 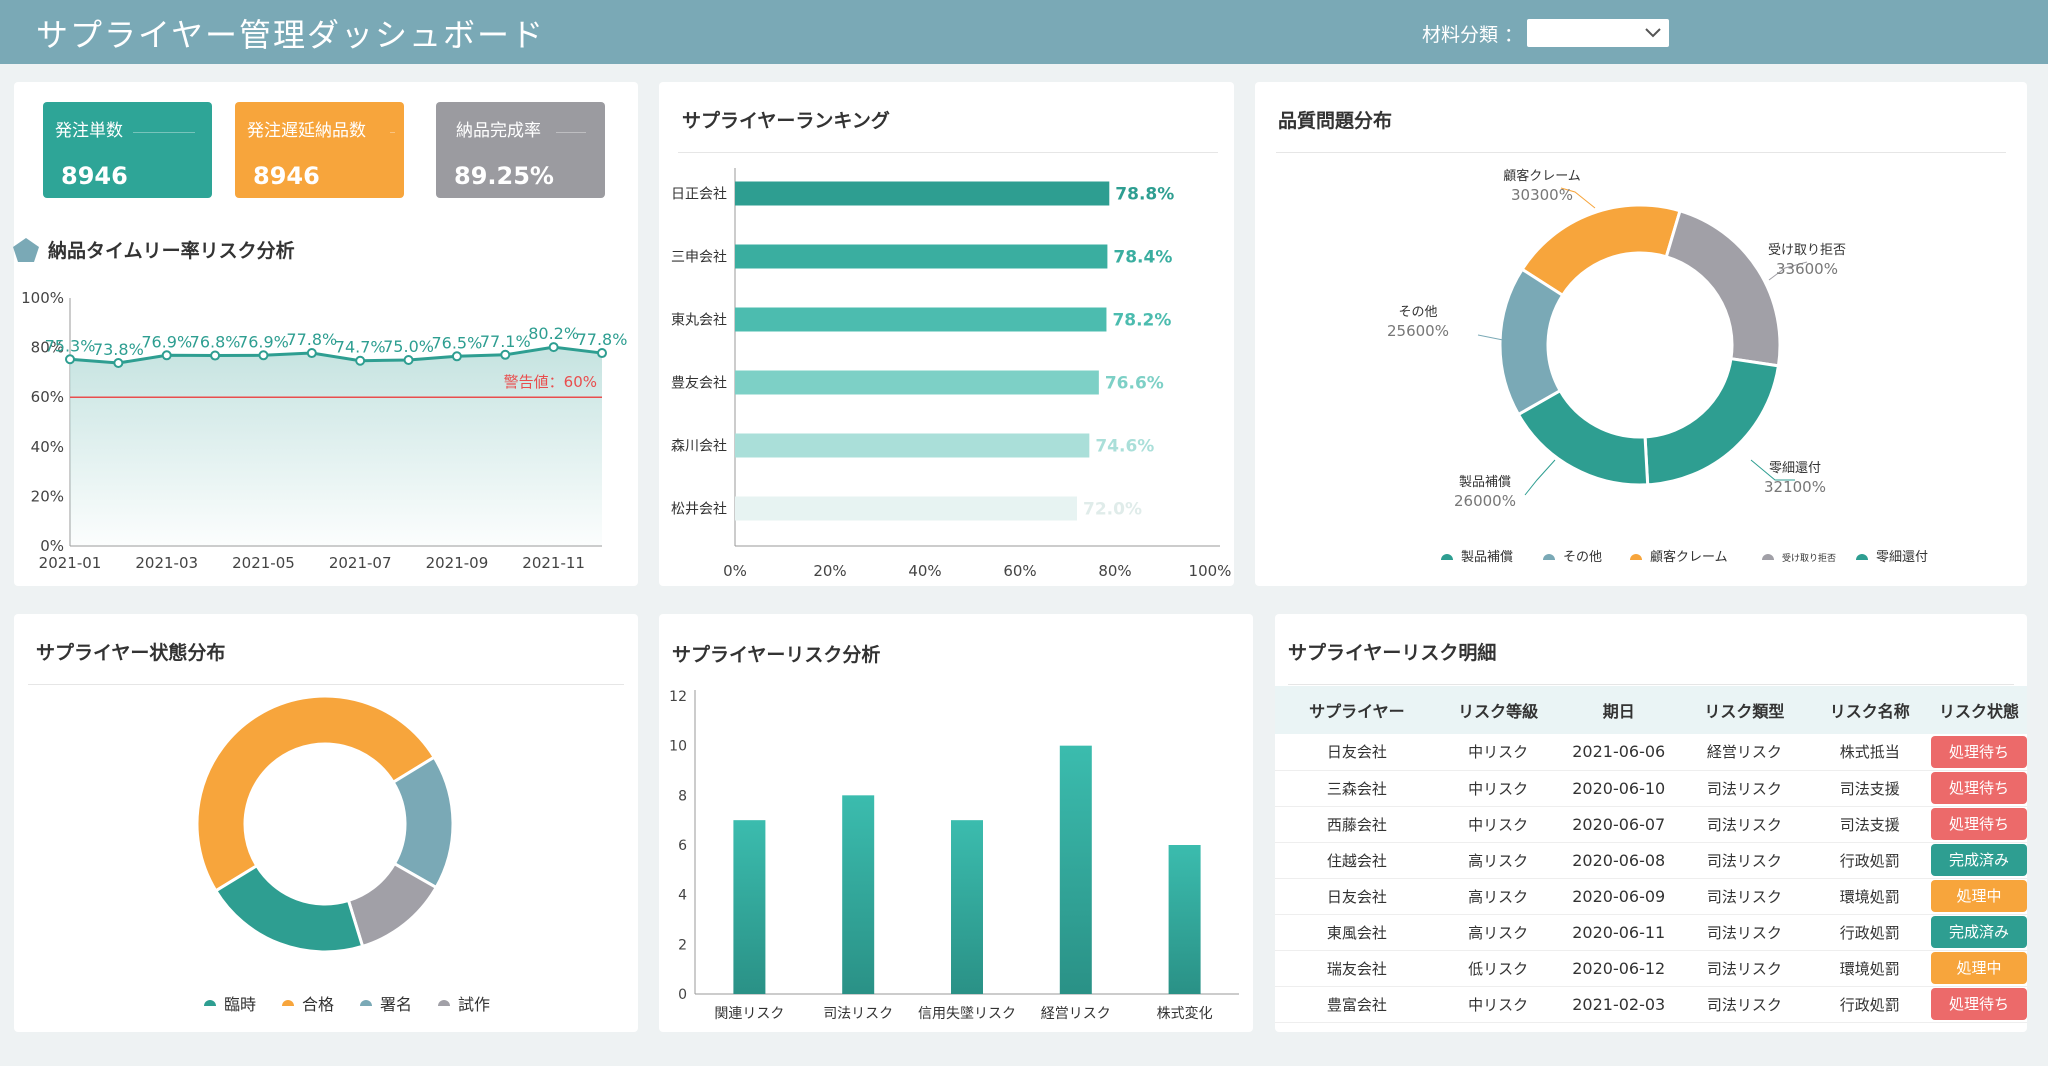 I want to click on table-cell: 2020-06-11, so click(x=1619, y=932).